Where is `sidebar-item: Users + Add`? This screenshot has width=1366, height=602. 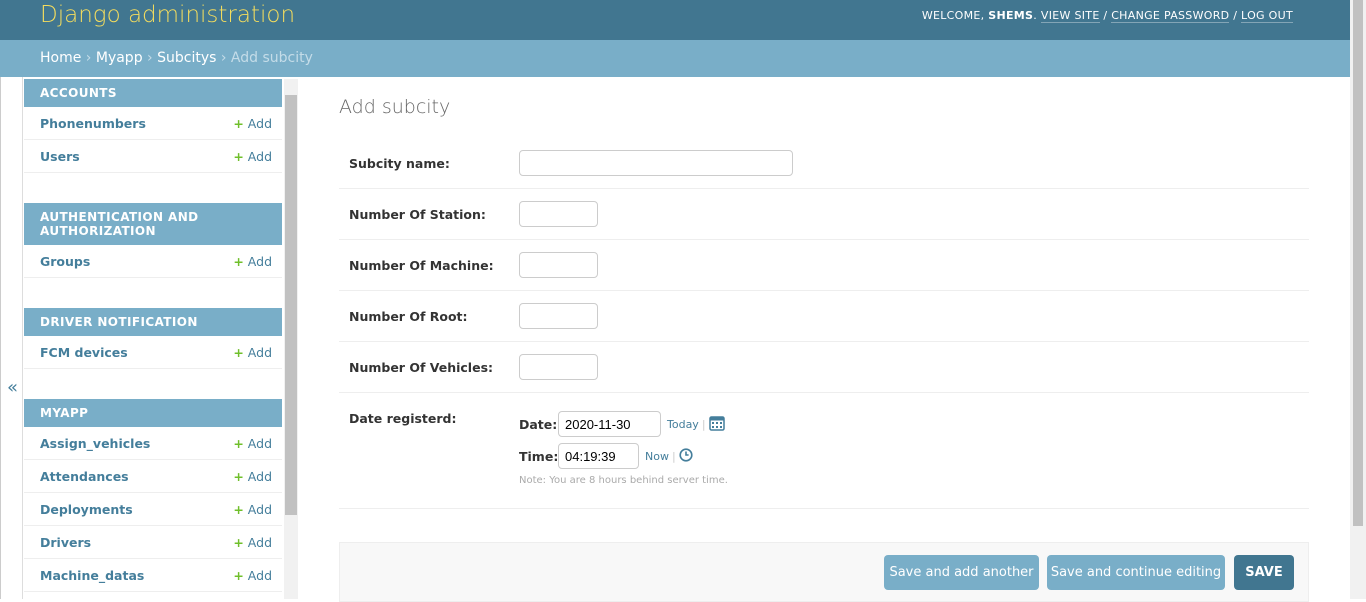
sidebar-item: Users + Add is located at coordinates (153, 156).